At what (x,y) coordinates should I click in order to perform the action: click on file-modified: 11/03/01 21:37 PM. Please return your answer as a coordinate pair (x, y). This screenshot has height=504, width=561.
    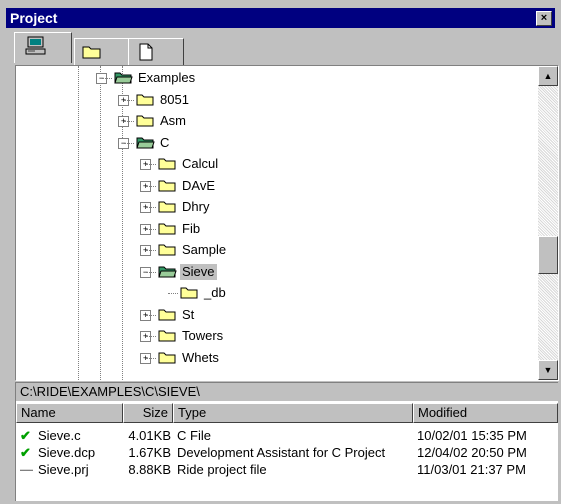
    Looking at the image, I should click on (471, 469).